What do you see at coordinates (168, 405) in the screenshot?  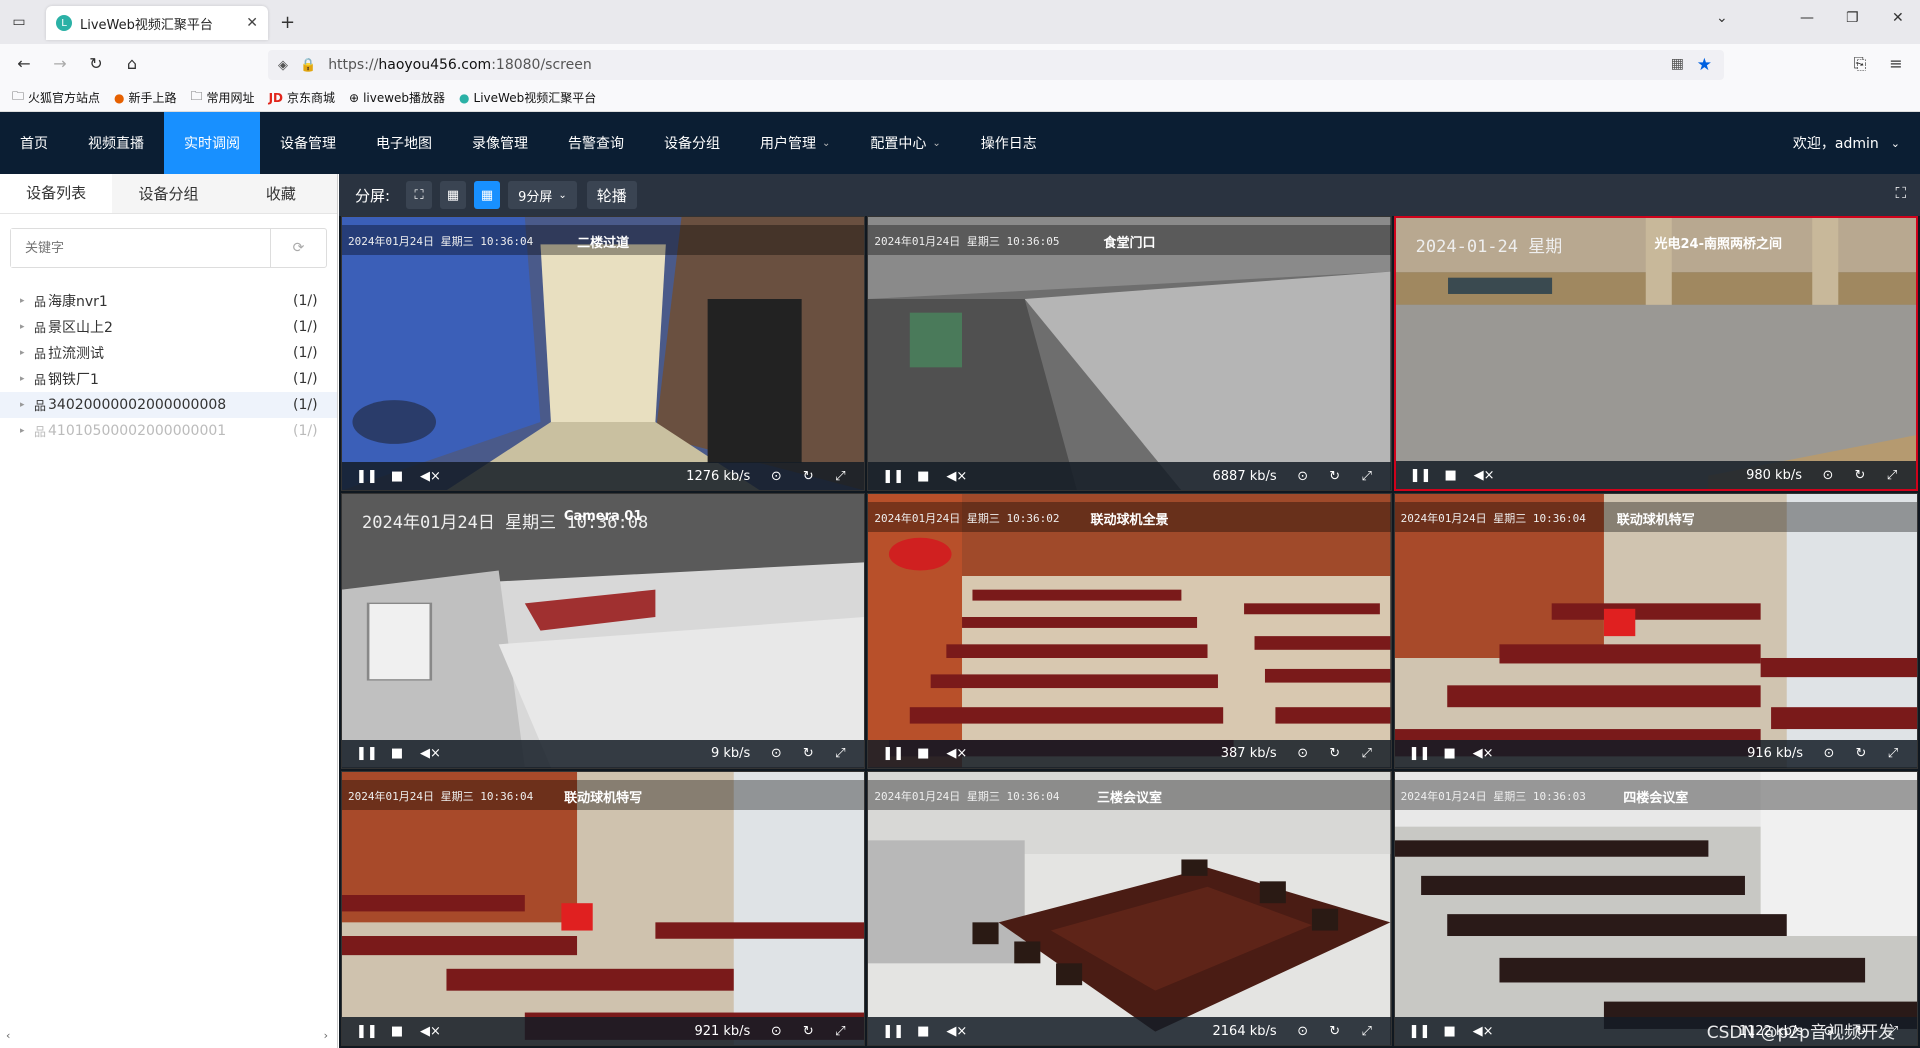 I see `tree-node: ▸ 品 34020000002000000008 (1/)` at bounding box center [168, 405].